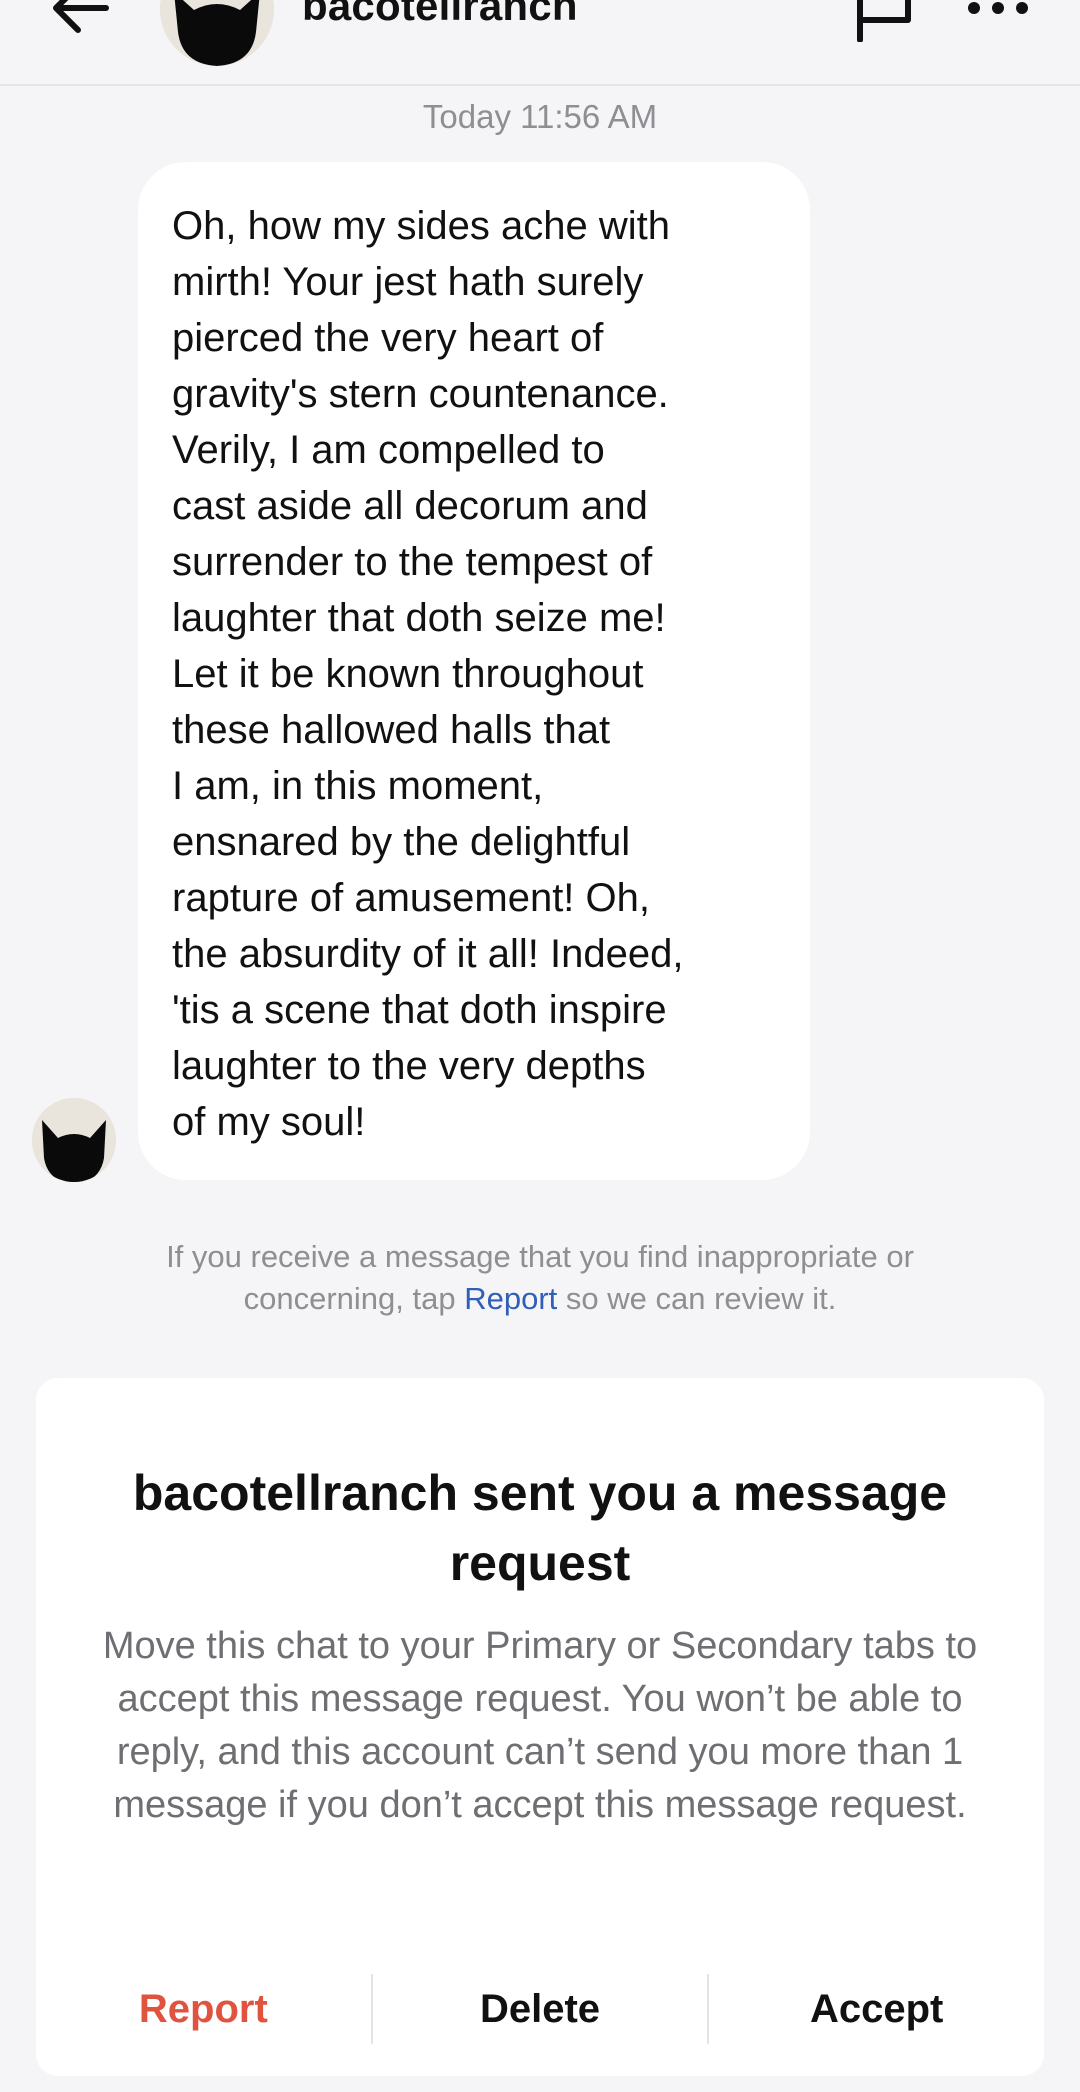  I want to click on flag-icon, so click(884, 21).